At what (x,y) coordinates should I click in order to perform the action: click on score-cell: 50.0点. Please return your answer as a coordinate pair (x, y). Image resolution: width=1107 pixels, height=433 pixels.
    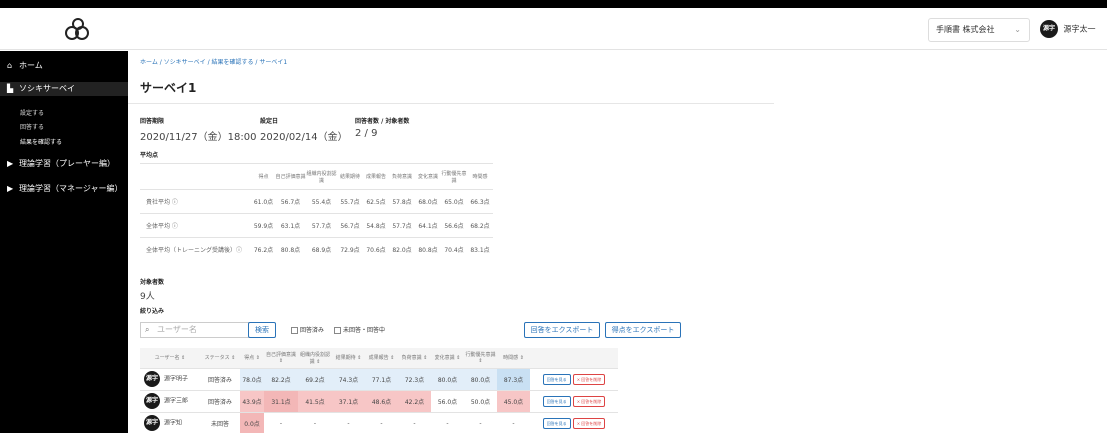
    Looking at the image, I should click on (480, 401).